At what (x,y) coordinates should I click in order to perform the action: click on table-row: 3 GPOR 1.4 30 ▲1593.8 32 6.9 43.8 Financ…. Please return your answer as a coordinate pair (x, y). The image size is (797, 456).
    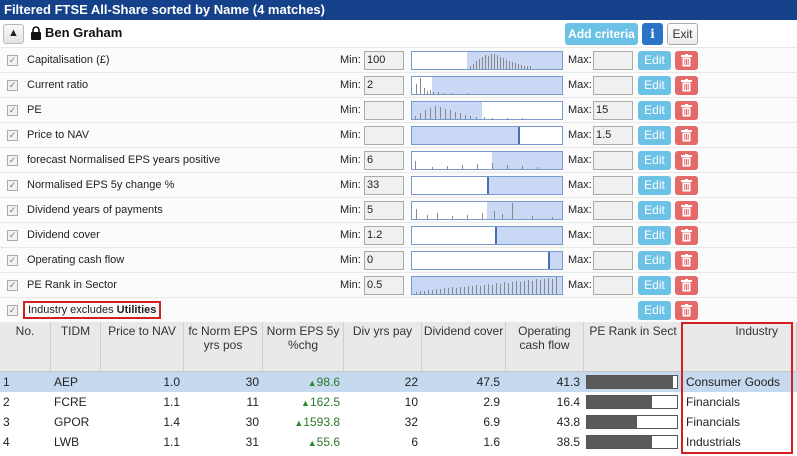
    Looking at the image, I should click on (398, 422).